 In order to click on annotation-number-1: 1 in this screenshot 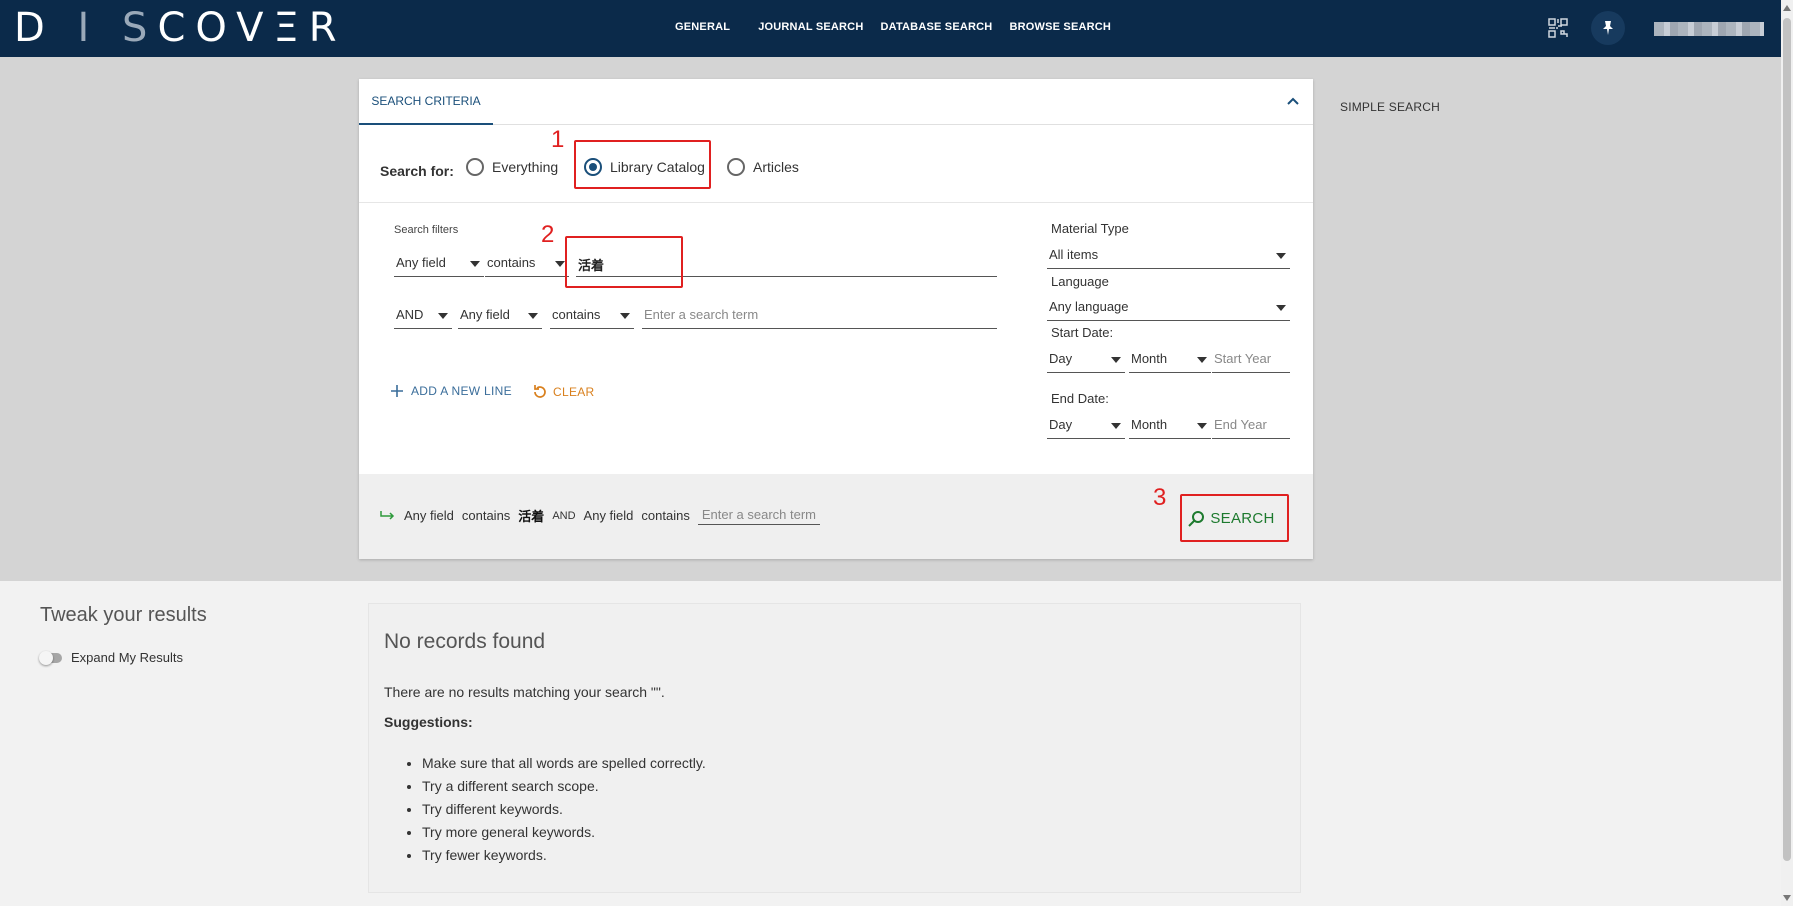, I will do `click(558, 139)`.